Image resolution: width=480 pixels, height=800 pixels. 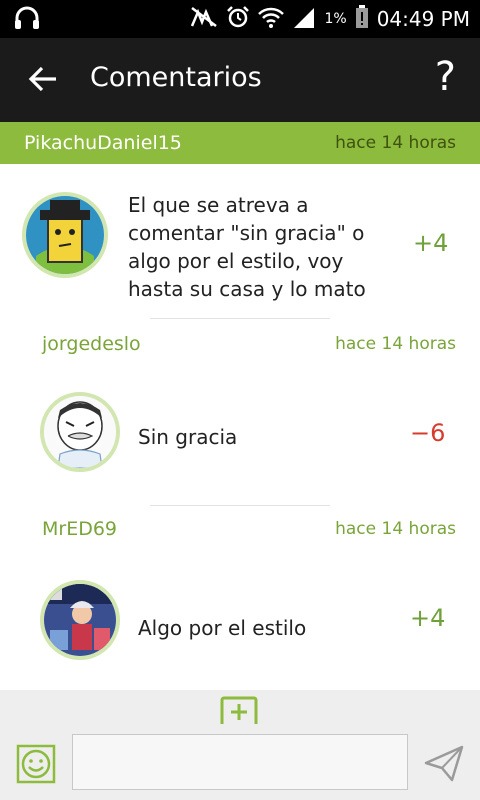 I want to click on comment-header: PikachuDaniel15 hace 14 horas, so click(x=240, y=143).